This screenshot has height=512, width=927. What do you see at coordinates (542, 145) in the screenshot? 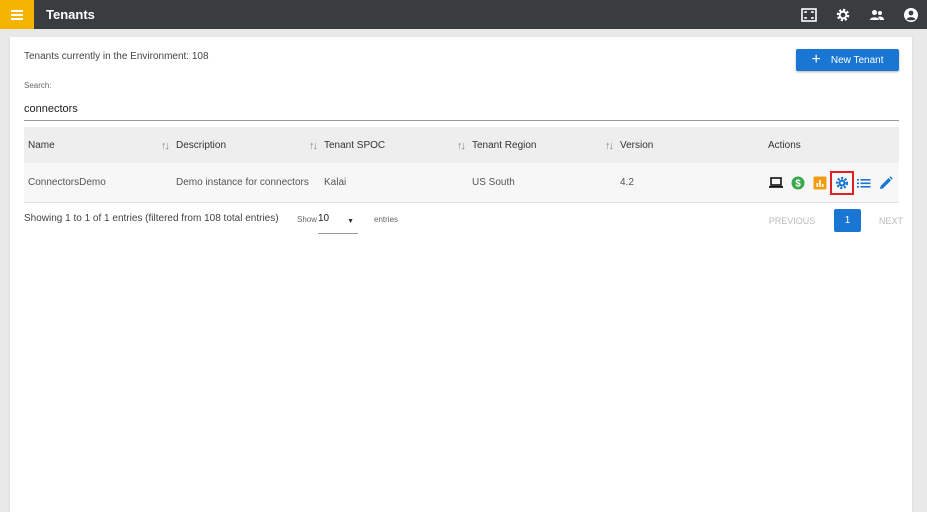
I see `column-header-tenant-region: Tenant Region ↑↓` at bounding box center [542, 145].